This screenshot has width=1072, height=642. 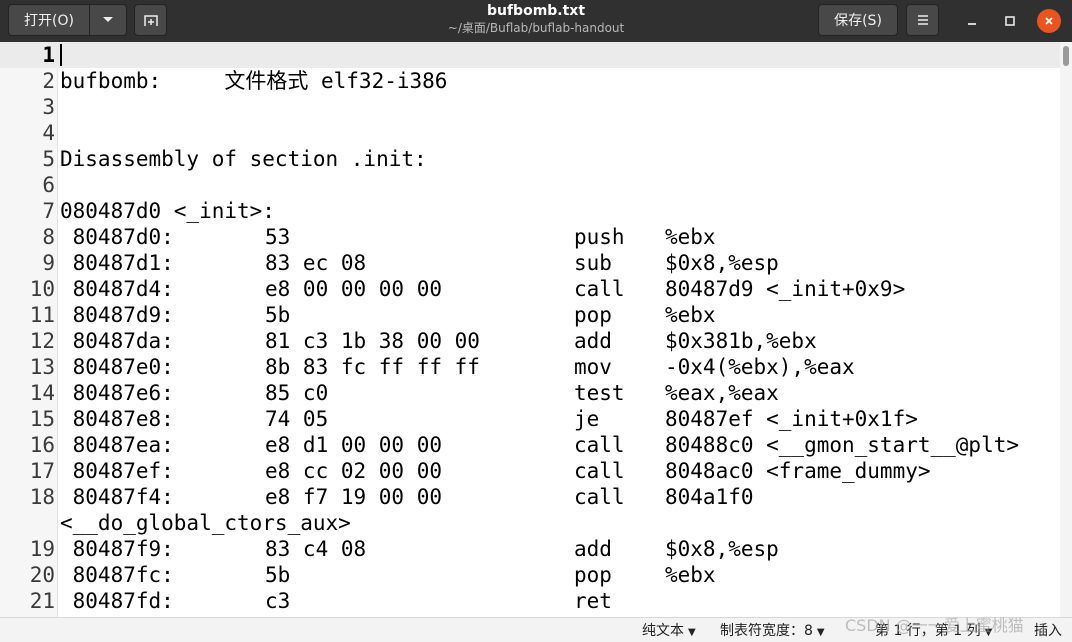 I want to click on editor-line: 8 80487d0: 53 push %ebx, so click(x=530, y=237).